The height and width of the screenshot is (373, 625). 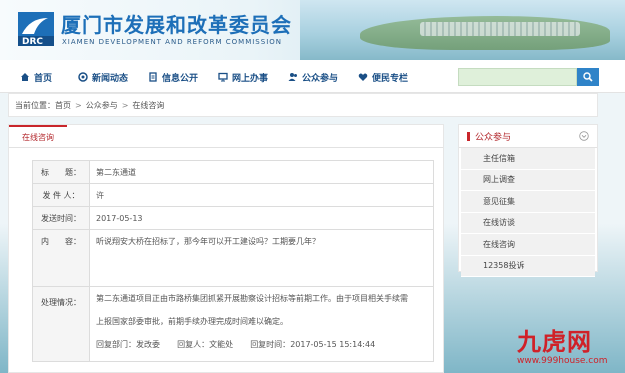 I want to click on send-time-label: 发送时间：, so click(x=61, y=218).